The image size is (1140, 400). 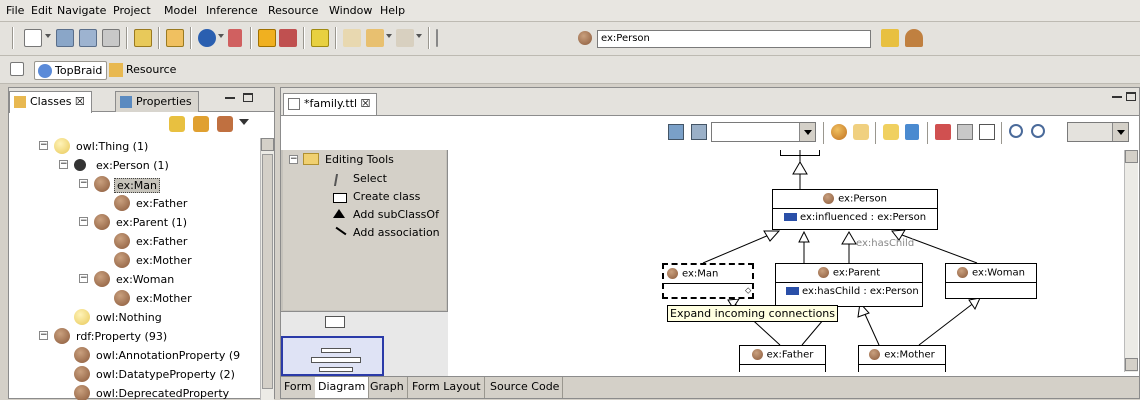 What do you see at coordinates (708, 281) in the screenshot?
I see `diagram-node-man: ex:Man ⬦` at bounding box center [708, 281].